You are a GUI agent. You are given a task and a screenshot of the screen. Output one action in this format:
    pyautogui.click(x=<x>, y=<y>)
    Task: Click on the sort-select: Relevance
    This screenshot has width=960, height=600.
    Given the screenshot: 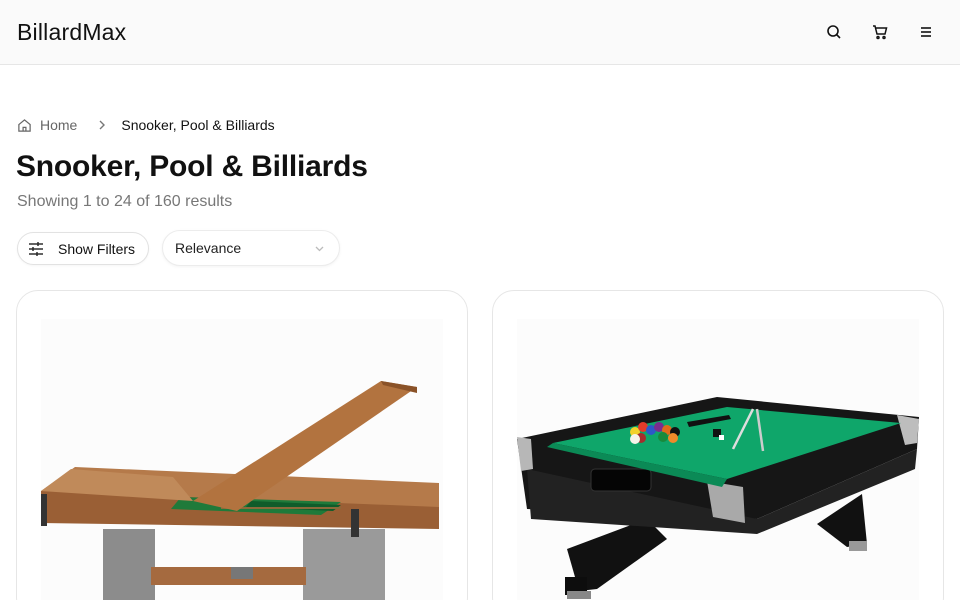 What is the action you would take?
    pyautogui.click(x=251, y=248)
    